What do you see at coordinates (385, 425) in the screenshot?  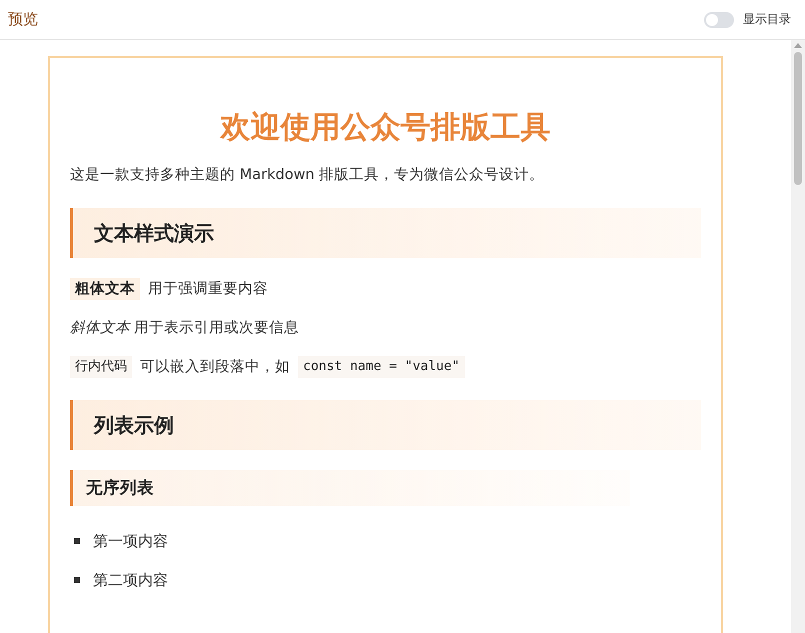 I see `section-heading: 列表示例` at bounding box center [385, 425].